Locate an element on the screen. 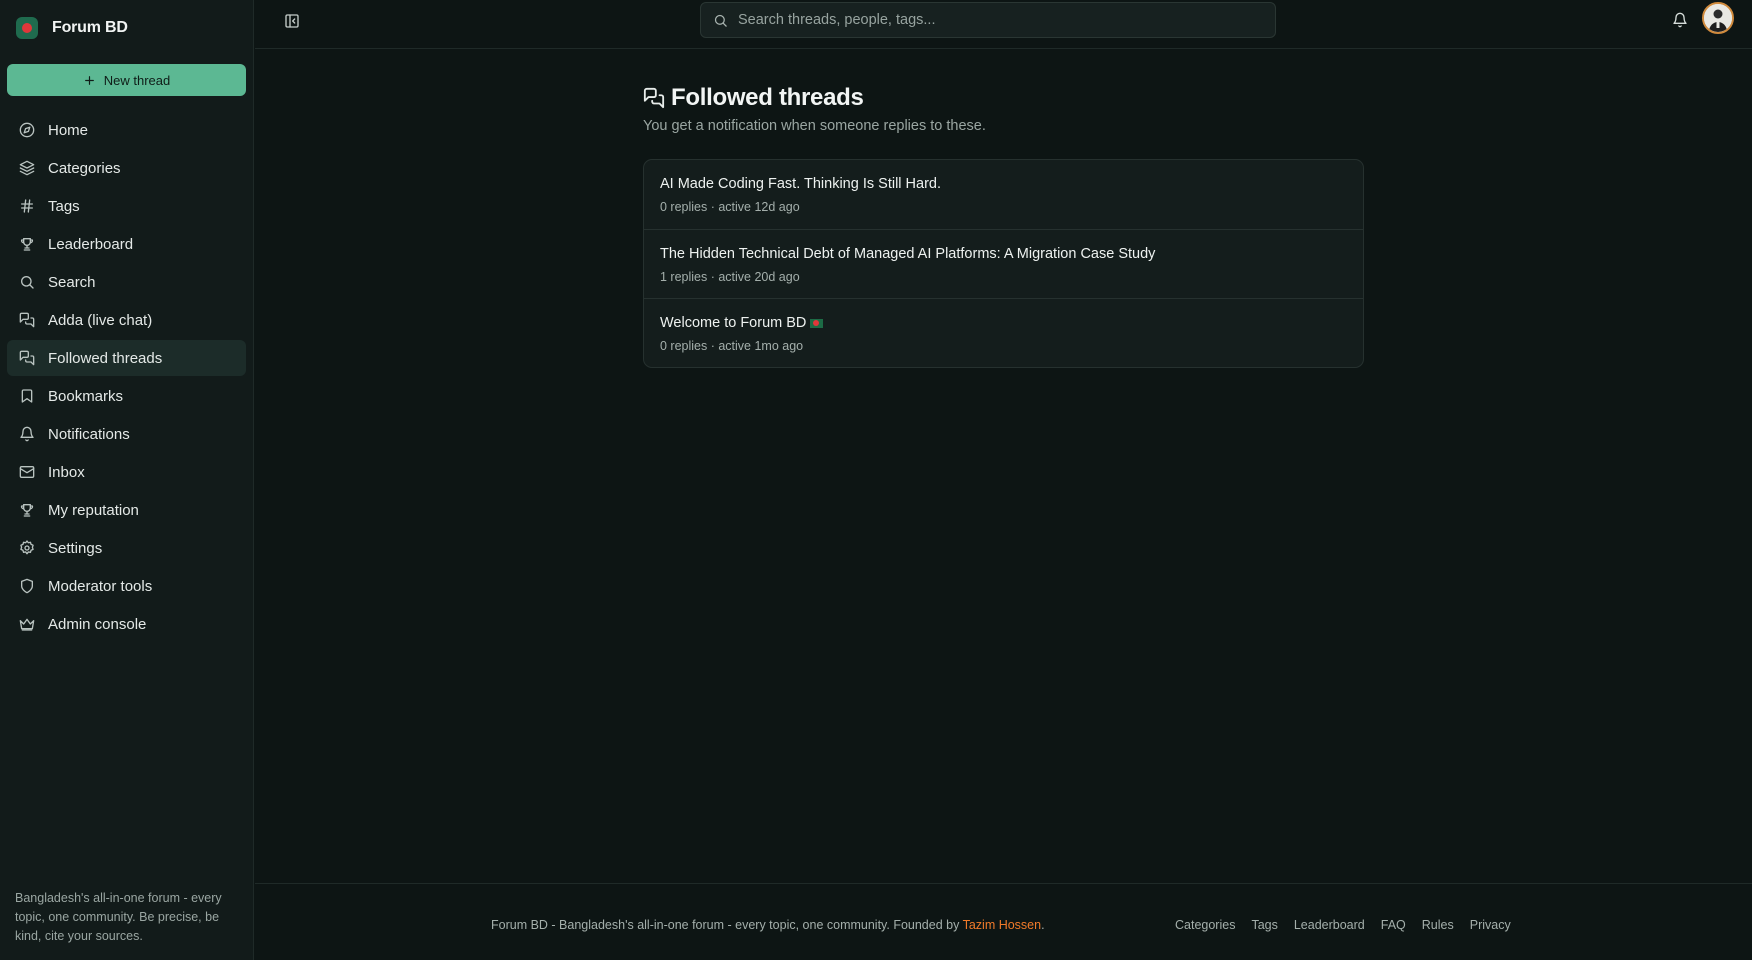 The image size is (1752, 960). sidebar-item-label: Inbox is located at coordinates (66, 472).